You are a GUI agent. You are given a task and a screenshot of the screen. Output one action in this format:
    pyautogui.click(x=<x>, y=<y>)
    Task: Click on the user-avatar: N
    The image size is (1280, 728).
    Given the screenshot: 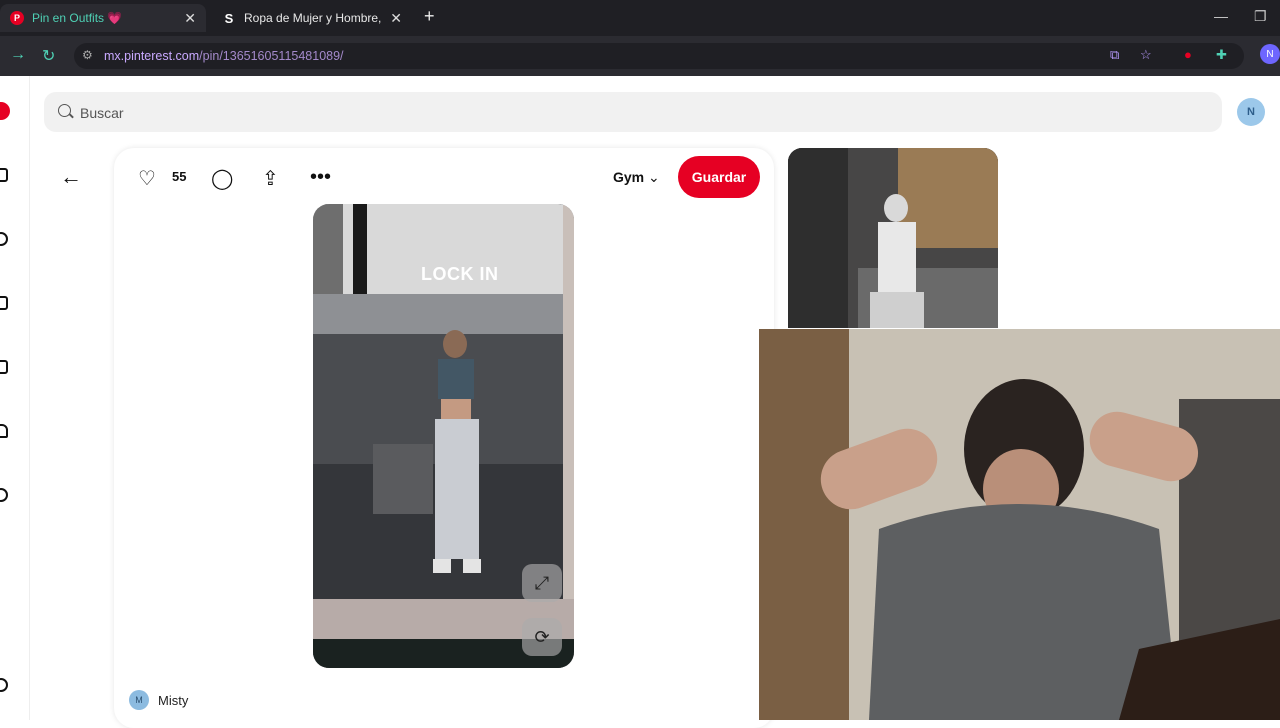 What is the action you would take?
    pyautogui.click(x=1251, y=112)
    